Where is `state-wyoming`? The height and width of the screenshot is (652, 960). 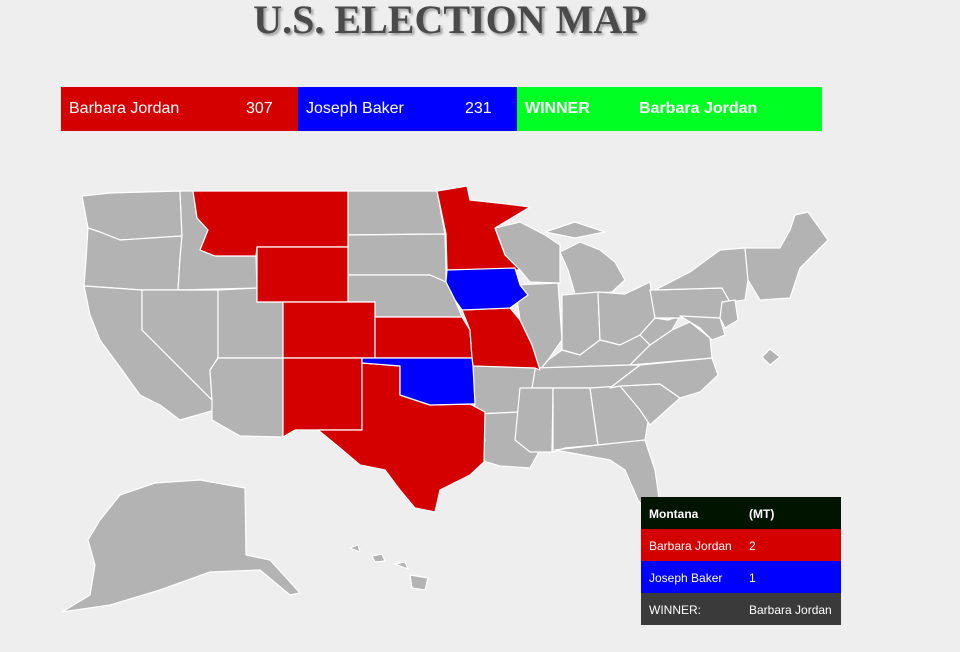 state-wyoming is located at coordinates (302, 274).